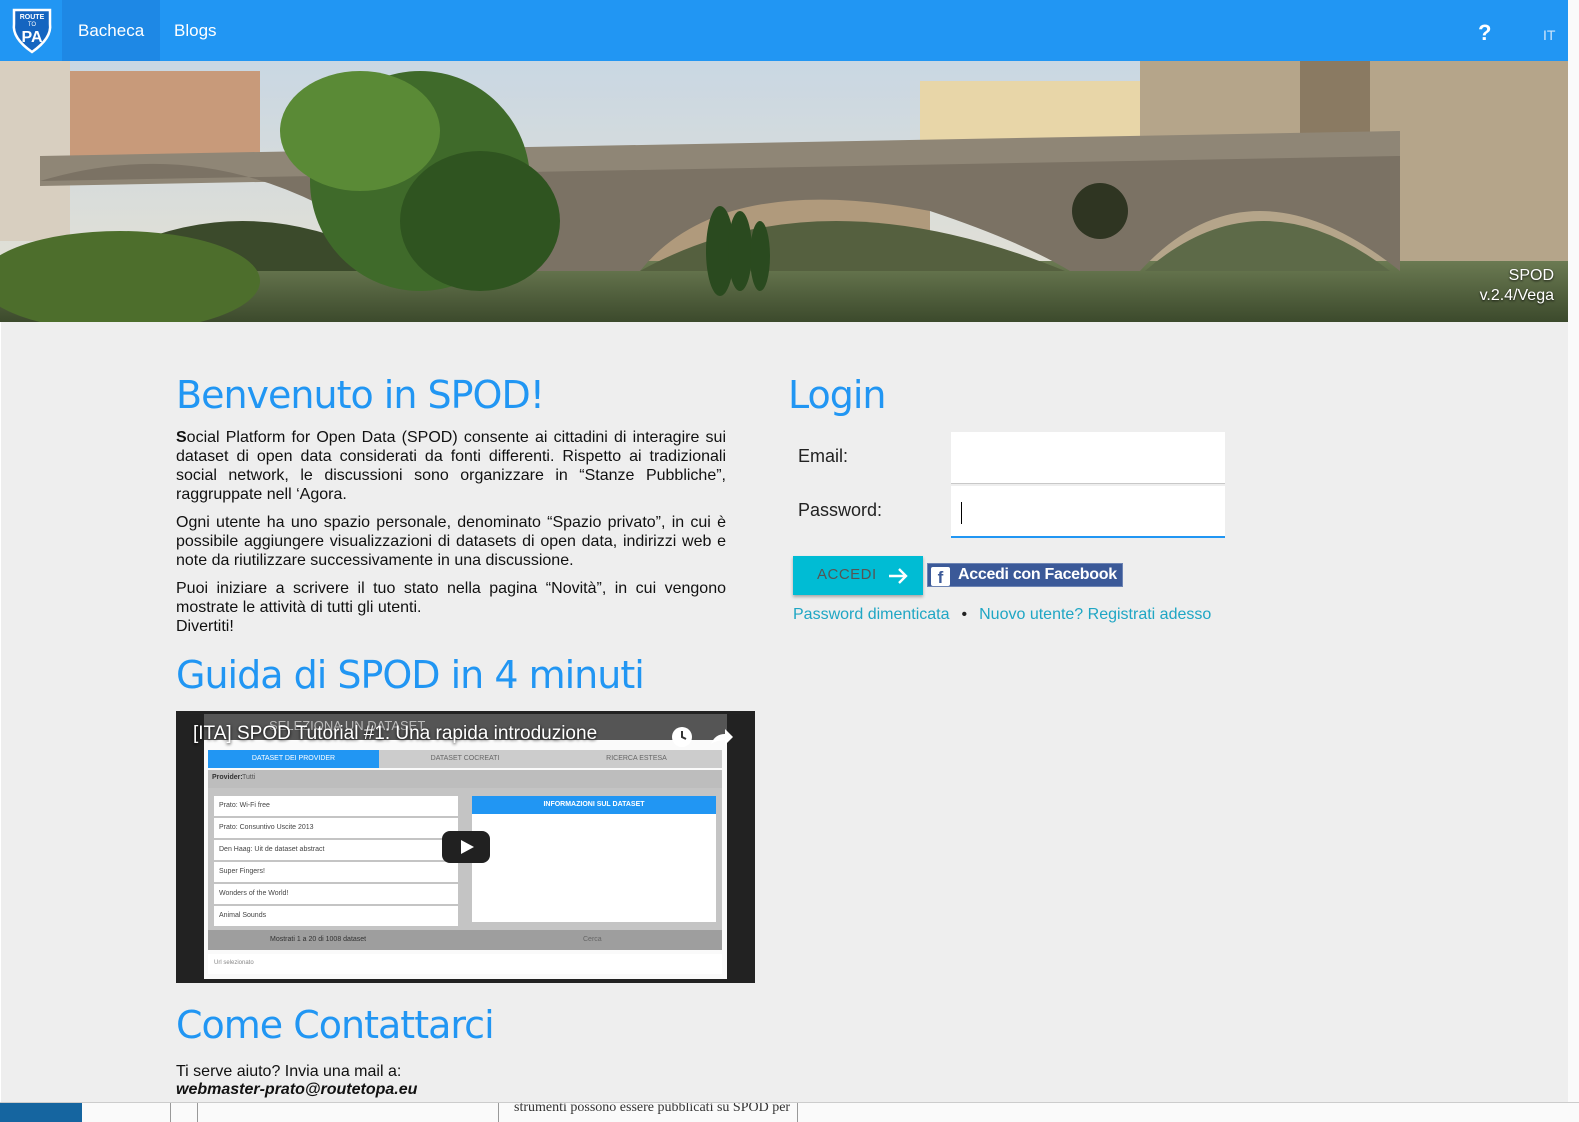  What do you see at coordinates (961, 513) in the screenshot?
I see `text-caret` at bounding box center [961, 513].